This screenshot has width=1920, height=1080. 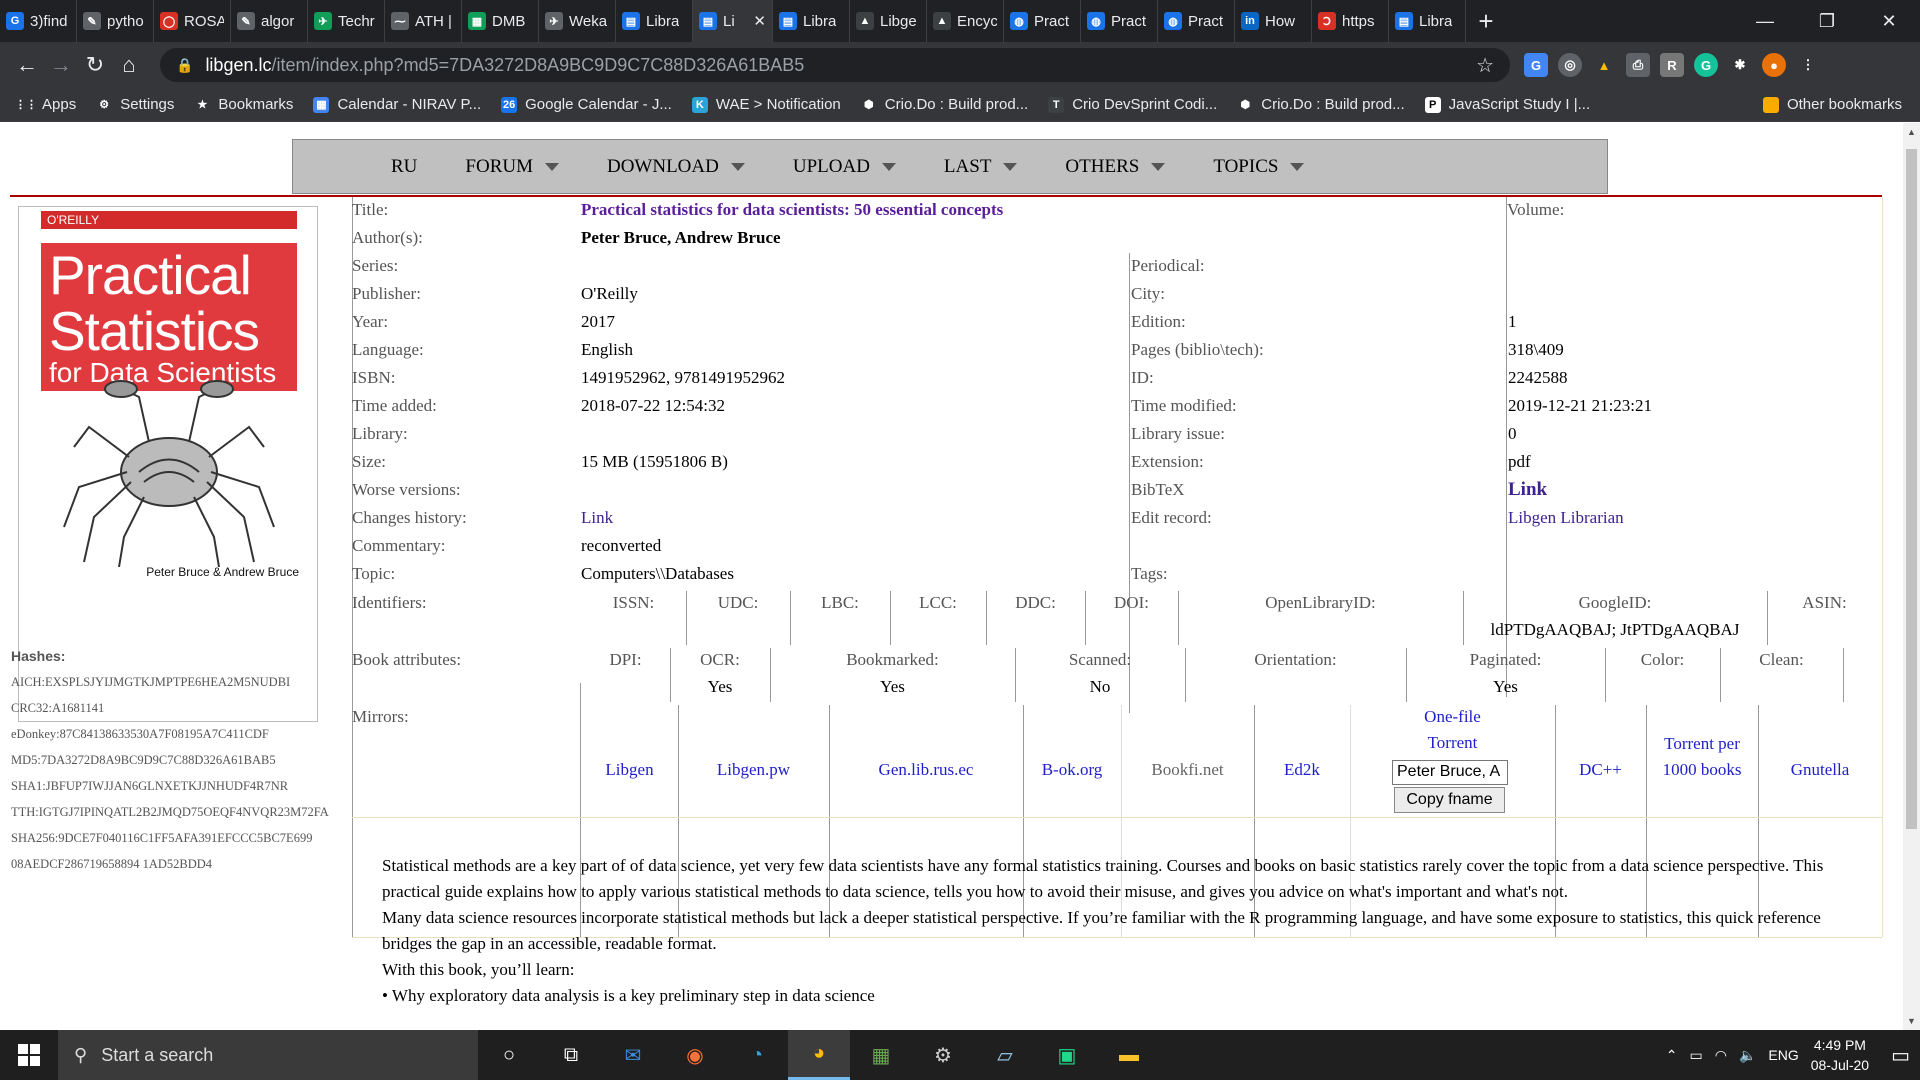 I want to click on menu-item-download: DOWNLOAD, so click(x=676, y=167).